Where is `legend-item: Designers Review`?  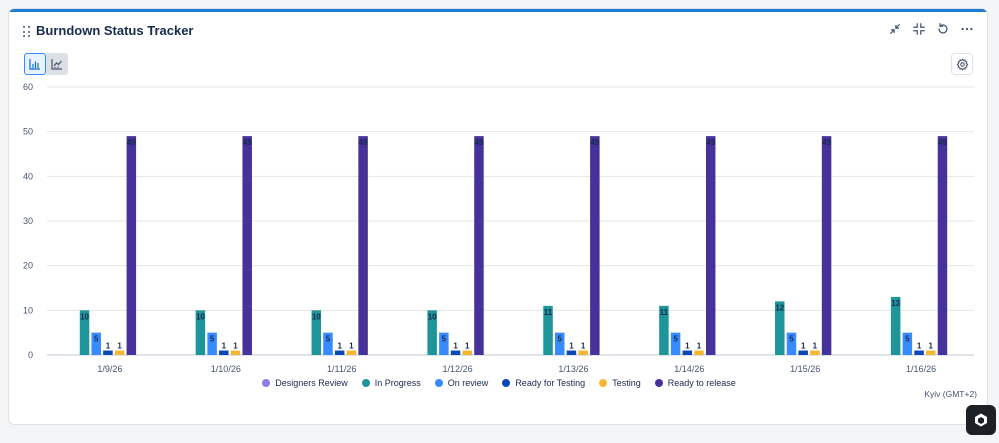
legend-item: Designers Review is located at coordinates (305, 383).